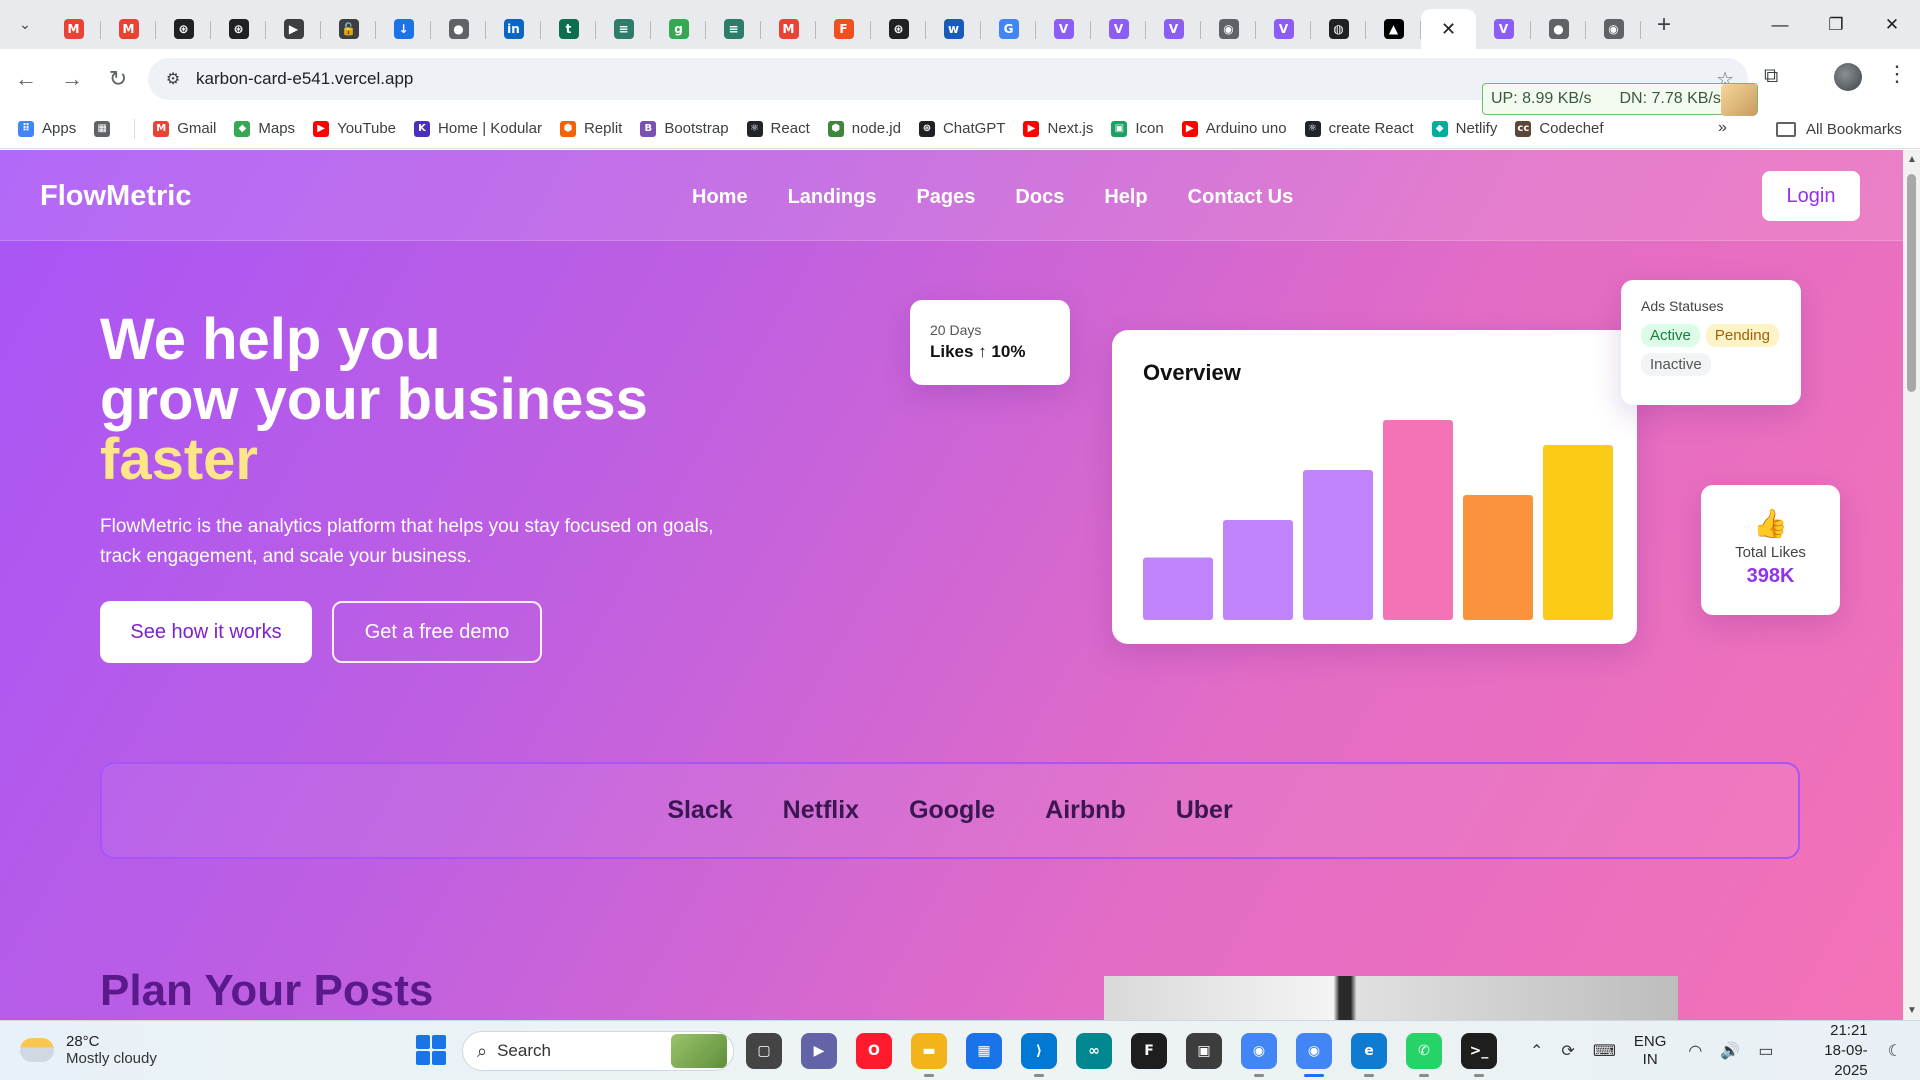  I want to click on bookmark-item: cc Codechef, so click(1559, 128).